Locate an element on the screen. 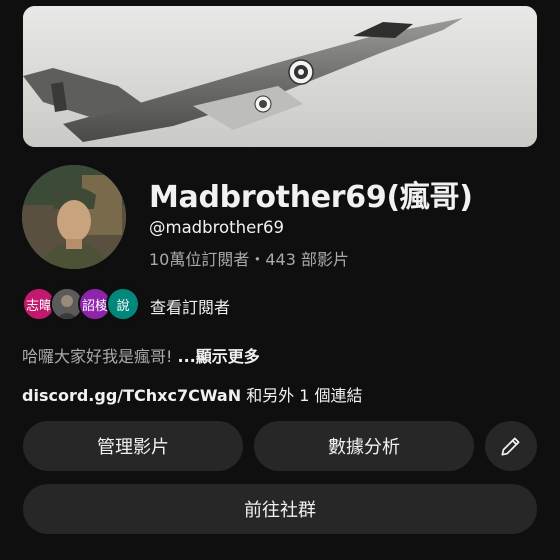 Image resolution: width=560 pixels, height=560 pixels. subscriber-avatar-label: 志暐 is located at coordinates (38, 306).